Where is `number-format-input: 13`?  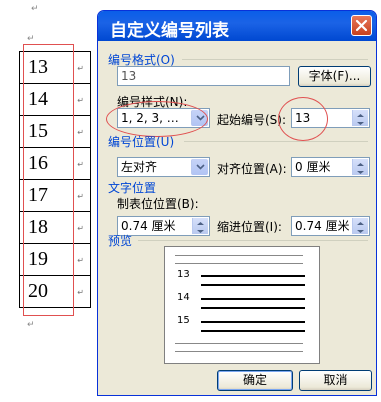 number-format-input: 13 is located at coordinates (203, 76).